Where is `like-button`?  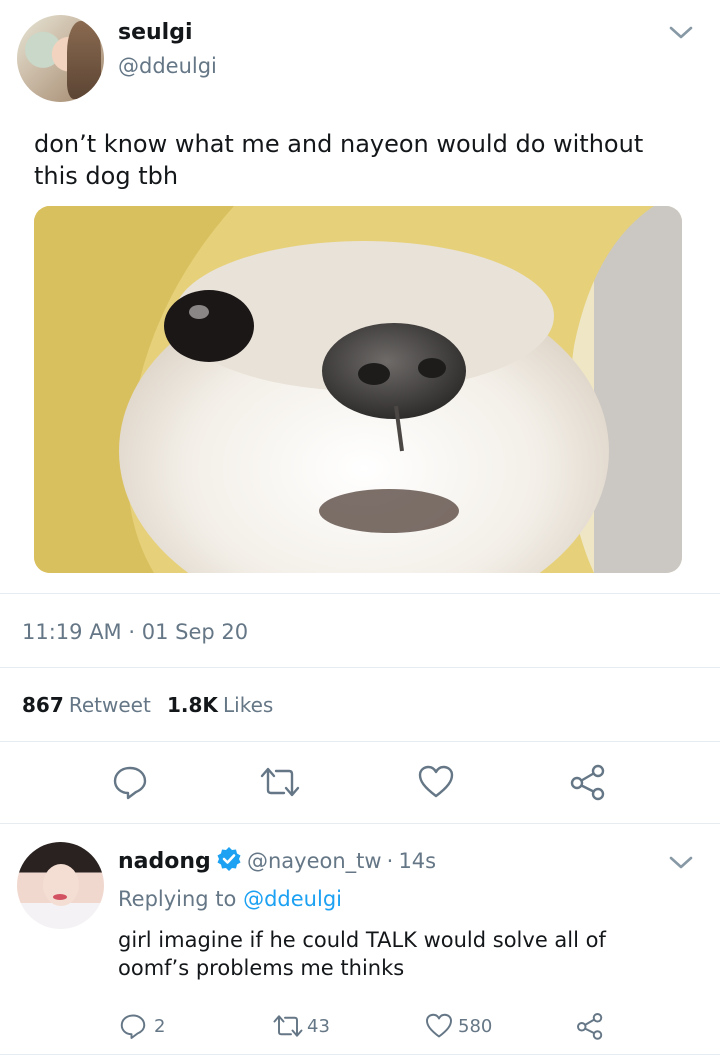
like-button is located at coordinates (436, 782).